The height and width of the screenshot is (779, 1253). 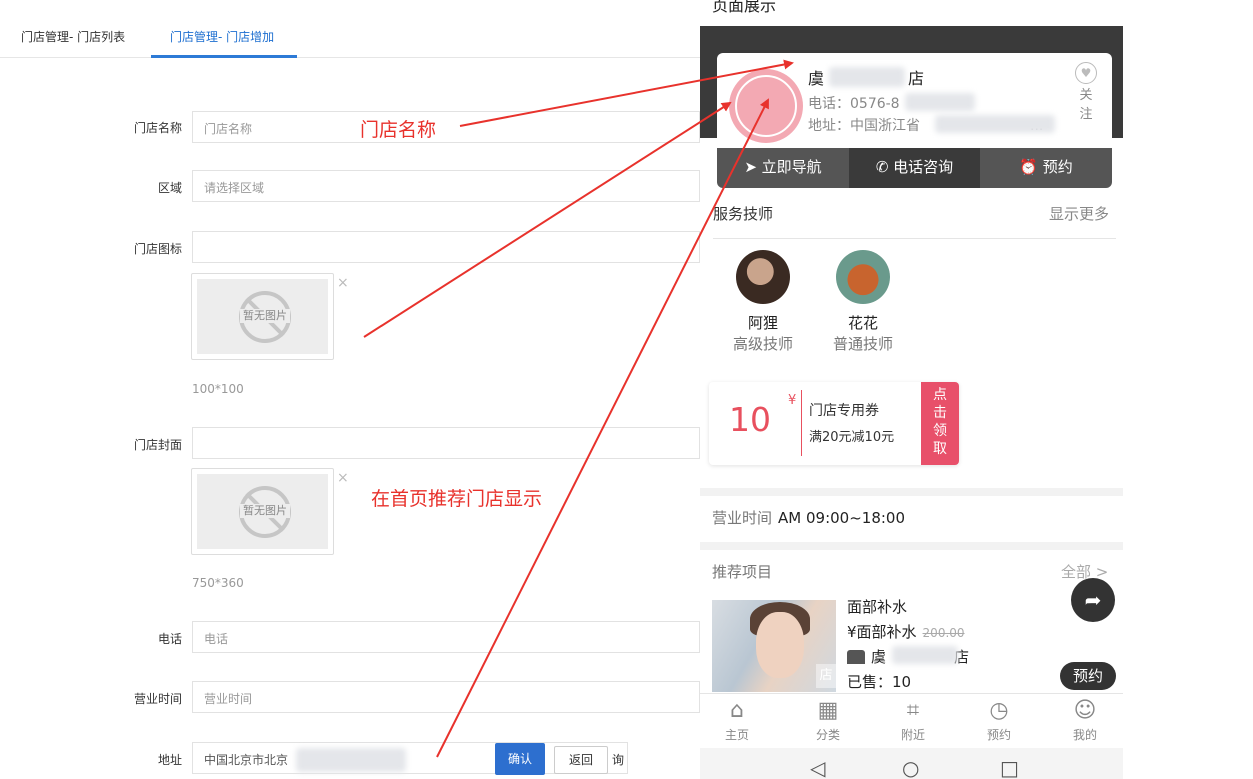 What do you see at coordinates (169, 188) in the screenshot?
I see `region-label: 区域` at bounding box center [169, 188].